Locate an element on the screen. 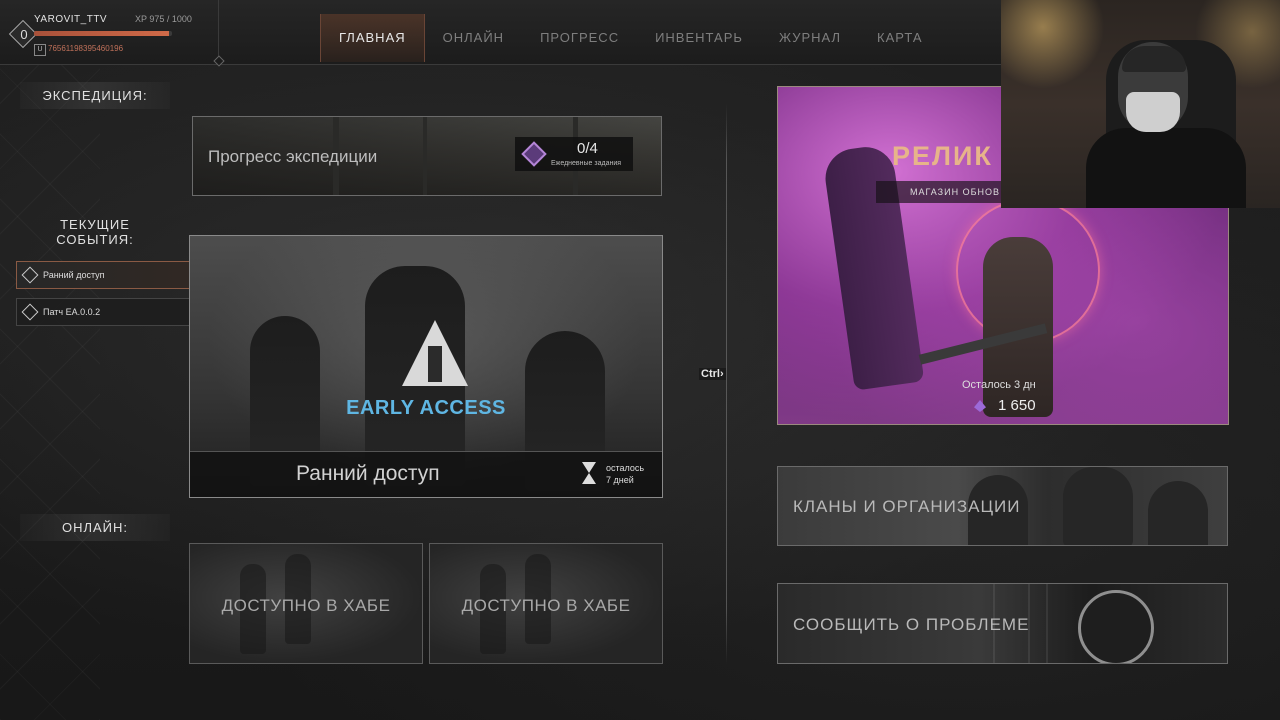 The width and height of the screenshot is (1280, 720). xp-value: 975 / 1000 is located at coordinates (170, 19).